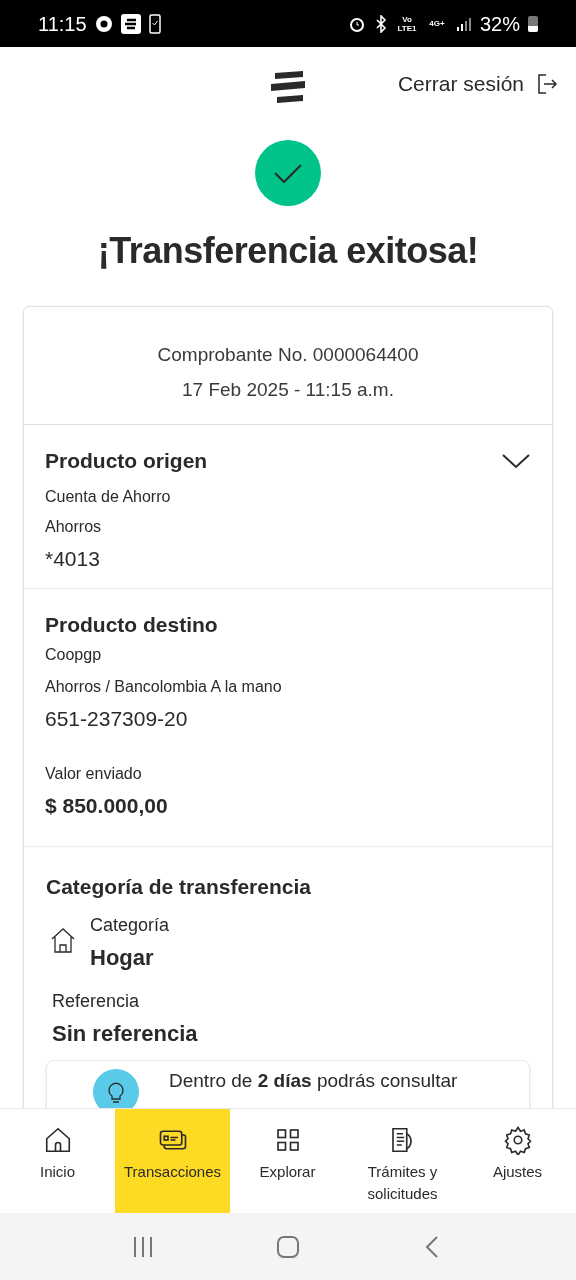 The width and height of the screenshot is (576, 1280). Describe the element at coordinates (463, 23) in the screenshot. I see `signal-icon` at that location.